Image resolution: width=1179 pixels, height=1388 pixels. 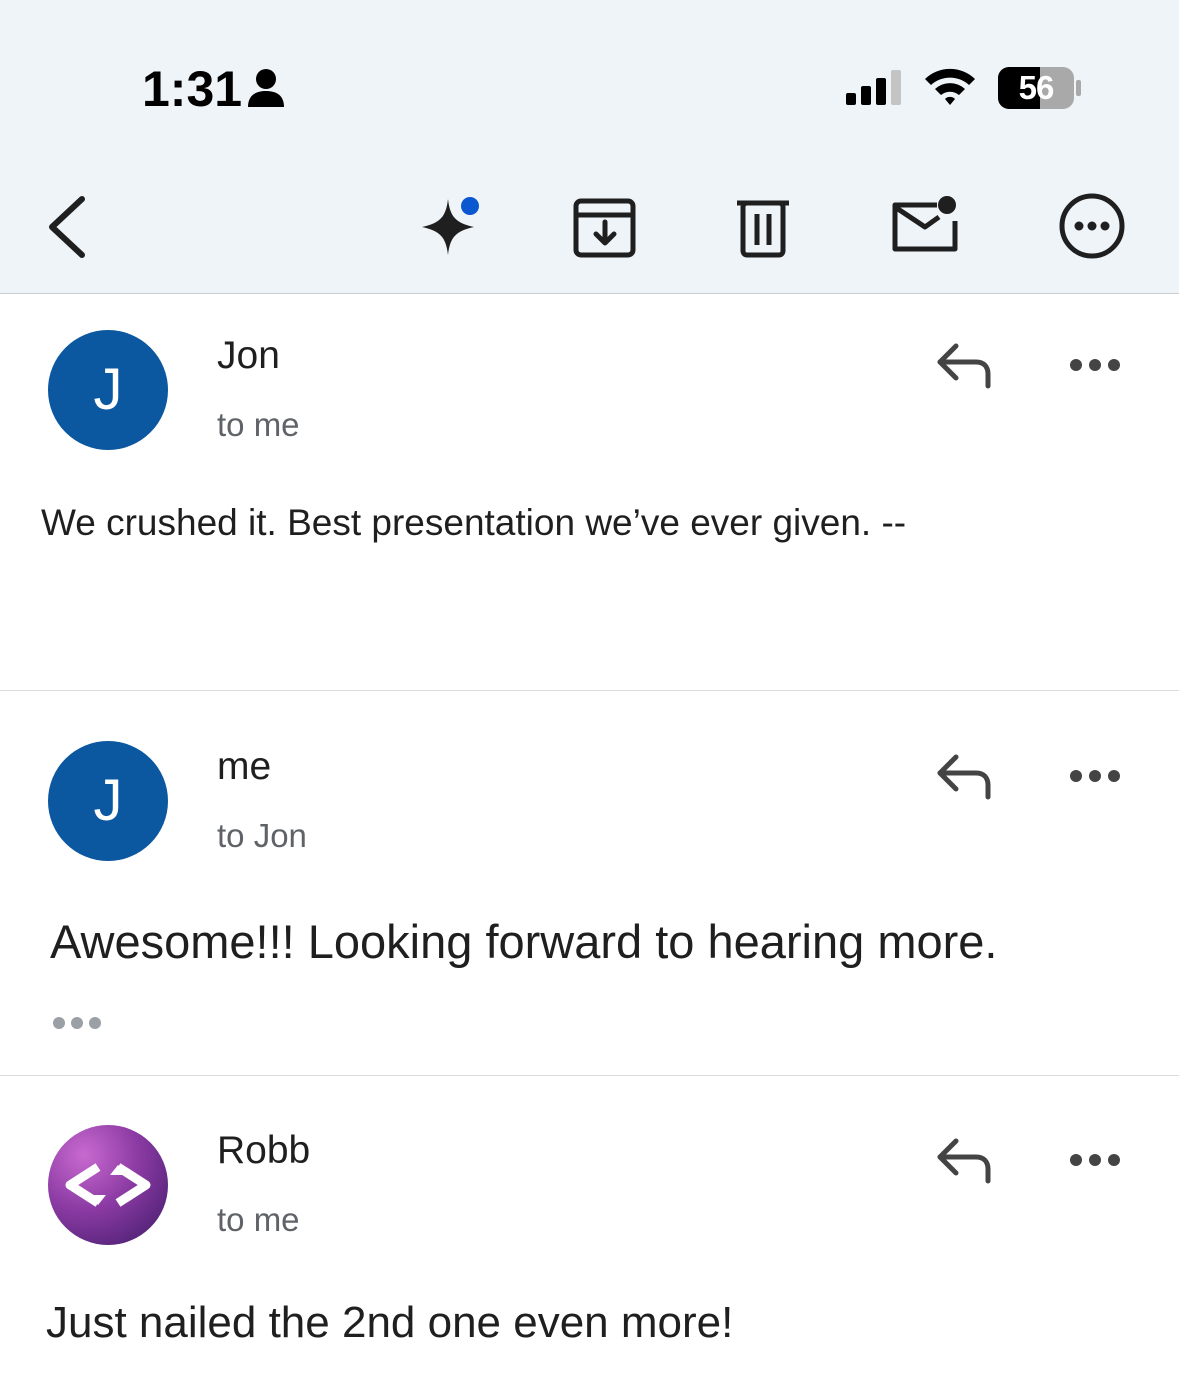 I want to click on code-brackets-logo-icon, so click(x=108, y=1185).